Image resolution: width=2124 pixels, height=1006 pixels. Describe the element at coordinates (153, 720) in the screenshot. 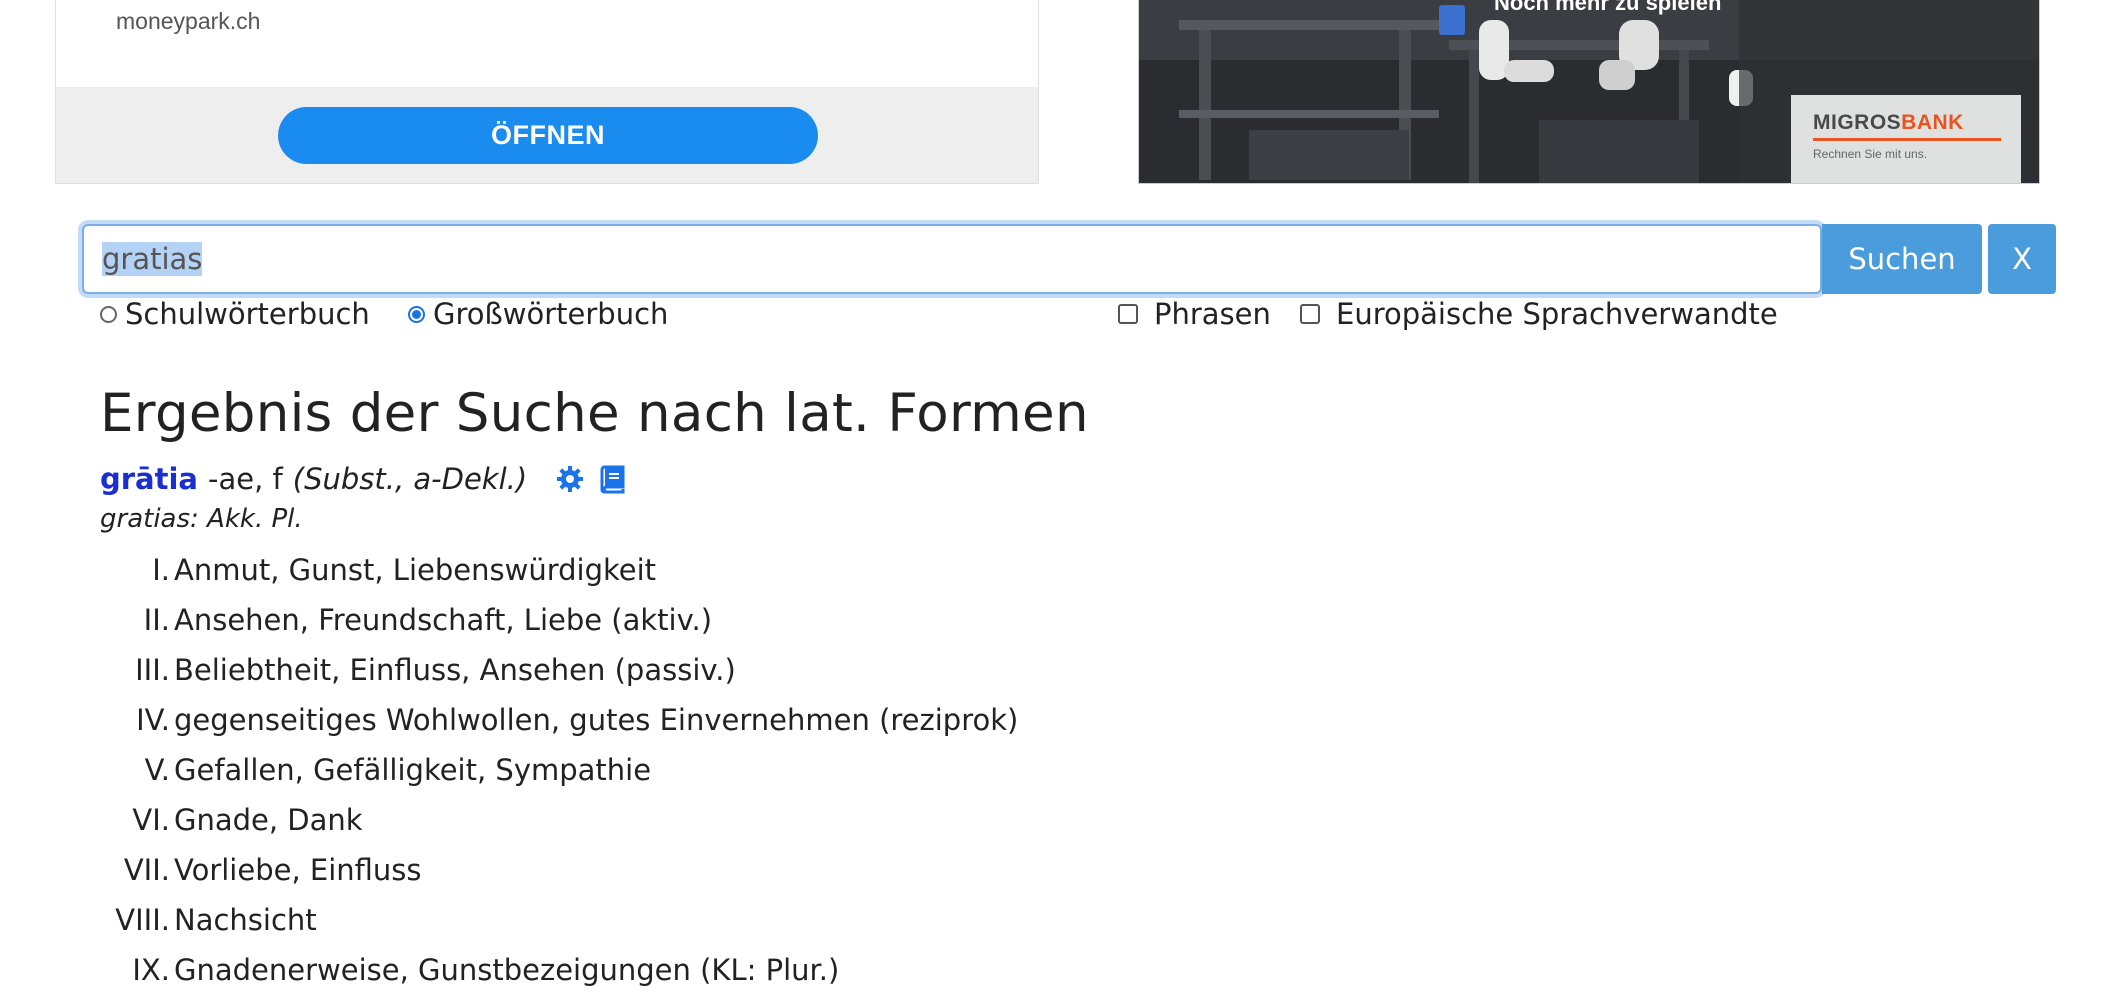

I see `meaning-number: IV.` at that location.